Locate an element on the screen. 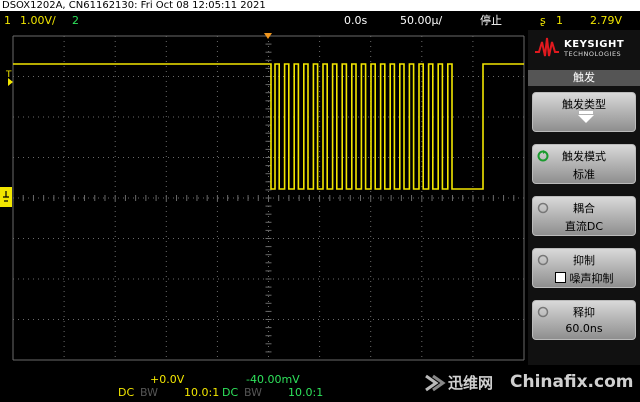  softkey-label: 触发模式 is located at coordinates (584, 156).